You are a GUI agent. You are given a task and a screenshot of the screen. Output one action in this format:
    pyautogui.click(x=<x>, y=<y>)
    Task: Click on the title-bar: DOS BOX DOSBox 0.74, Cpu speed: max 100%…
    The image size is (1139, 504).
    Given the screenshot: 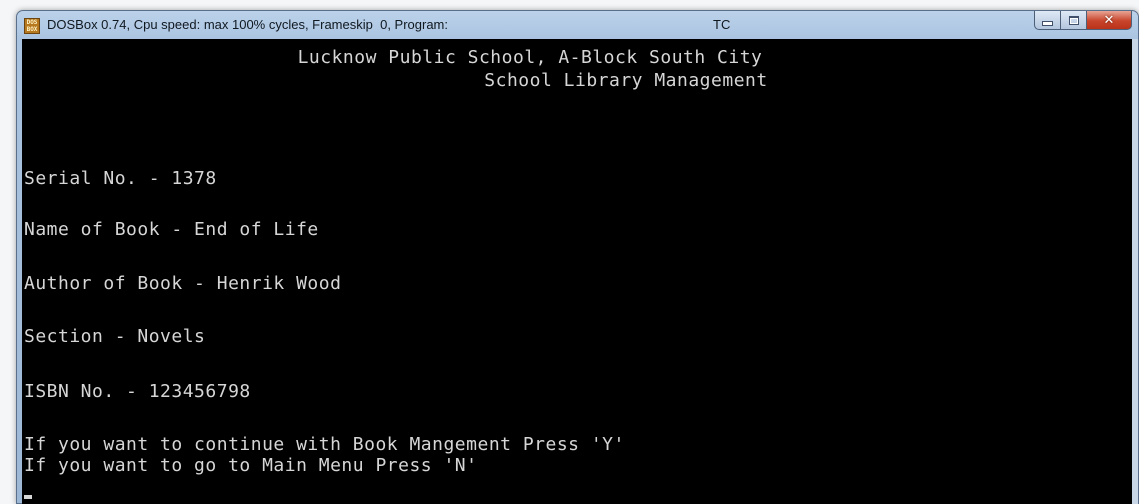 What is the action you would take?
    pyautogui.click(x=577, y=25)
    